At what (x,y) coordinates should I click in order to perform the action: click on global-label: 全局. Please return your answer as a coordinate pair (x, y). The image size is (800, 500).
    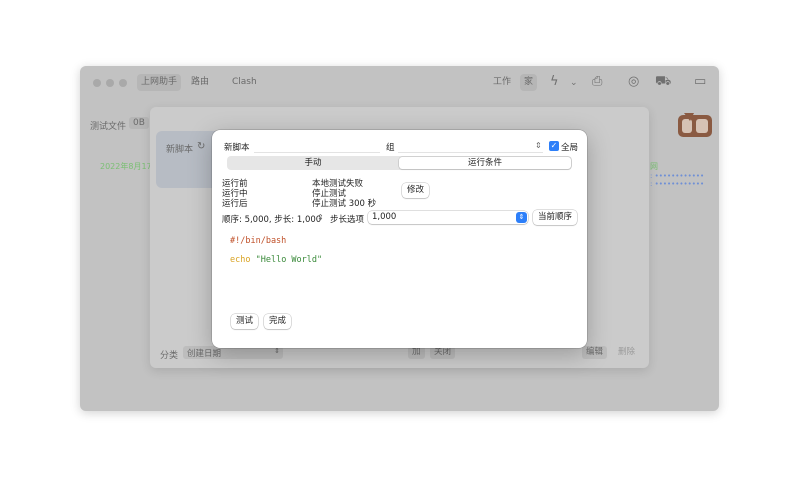
    Looking at the image, I should click on (570, 148).